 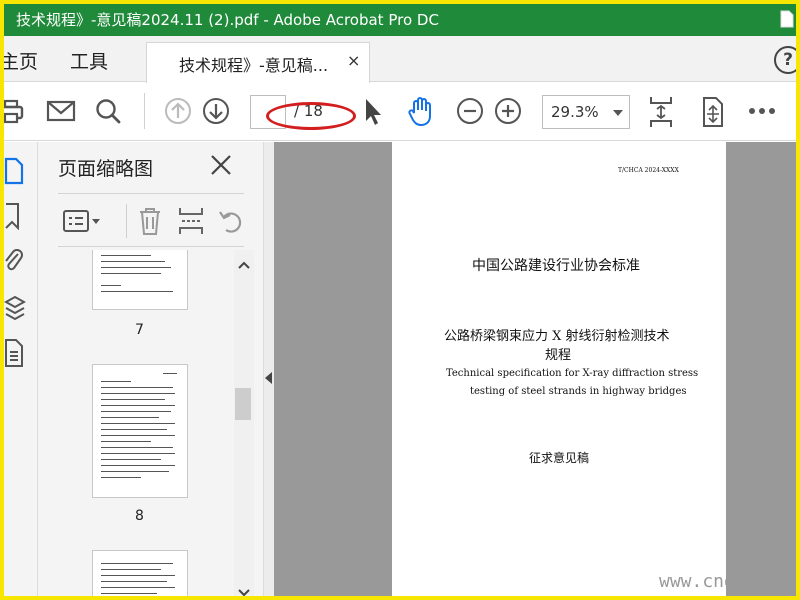 What do you see at coordinates (661, 112) in the screenshot?
I see `fit-page-icon` at bounding box center [661, 112].